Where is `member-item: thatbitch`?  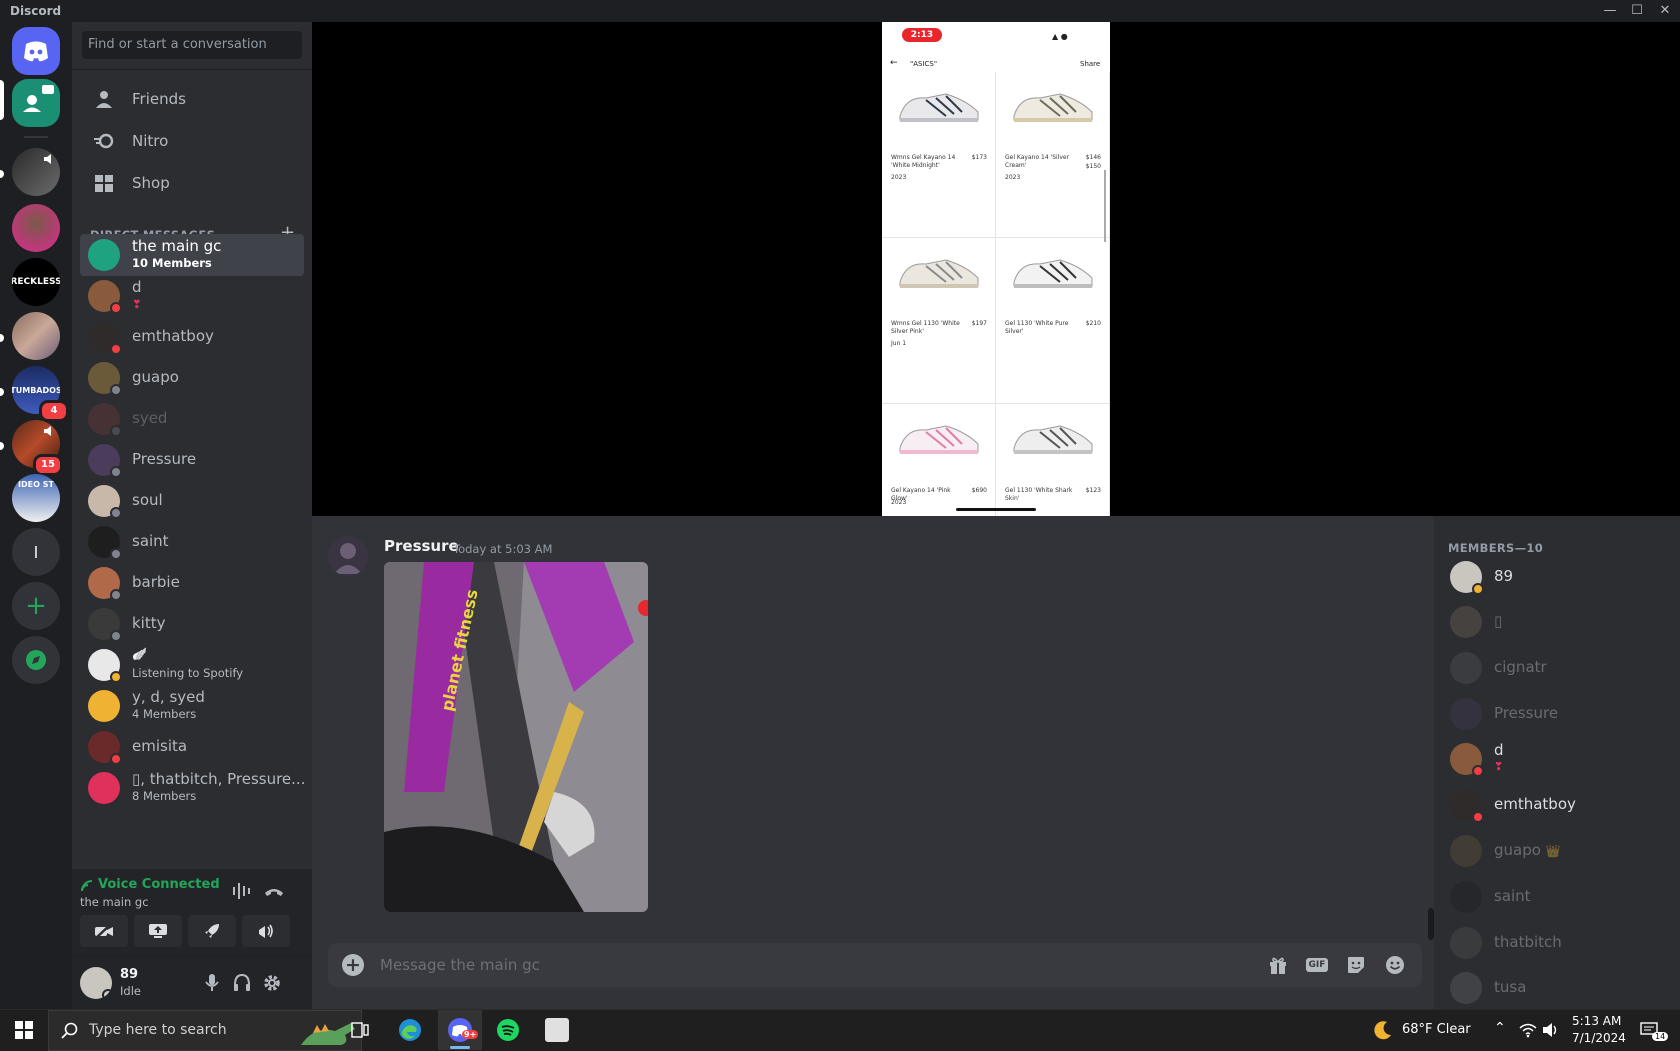
member-item: thatbitch is located at coordinates (1557, 943).